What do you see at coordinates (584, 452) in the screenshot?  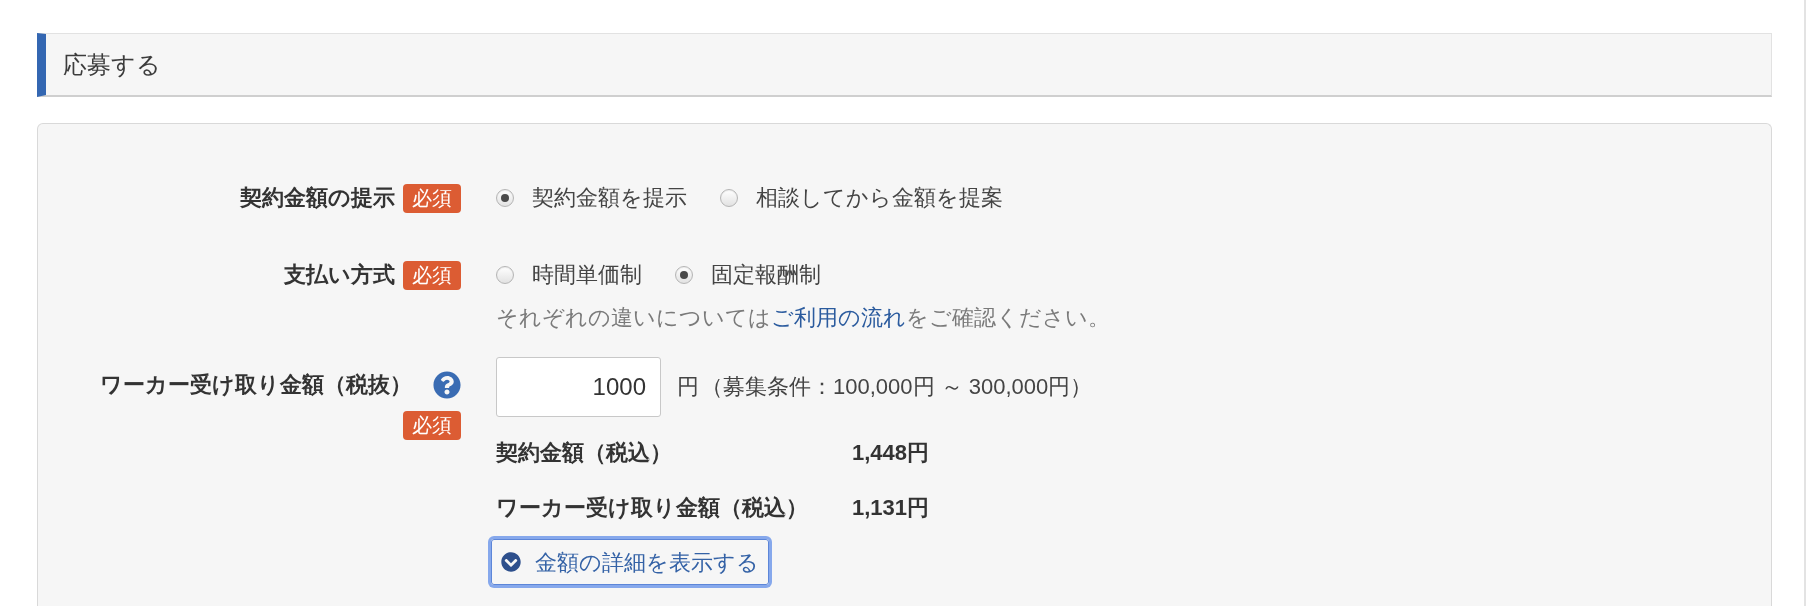 I see `summary-label: 契約金額（税込）` at bounding box center [584, 452].